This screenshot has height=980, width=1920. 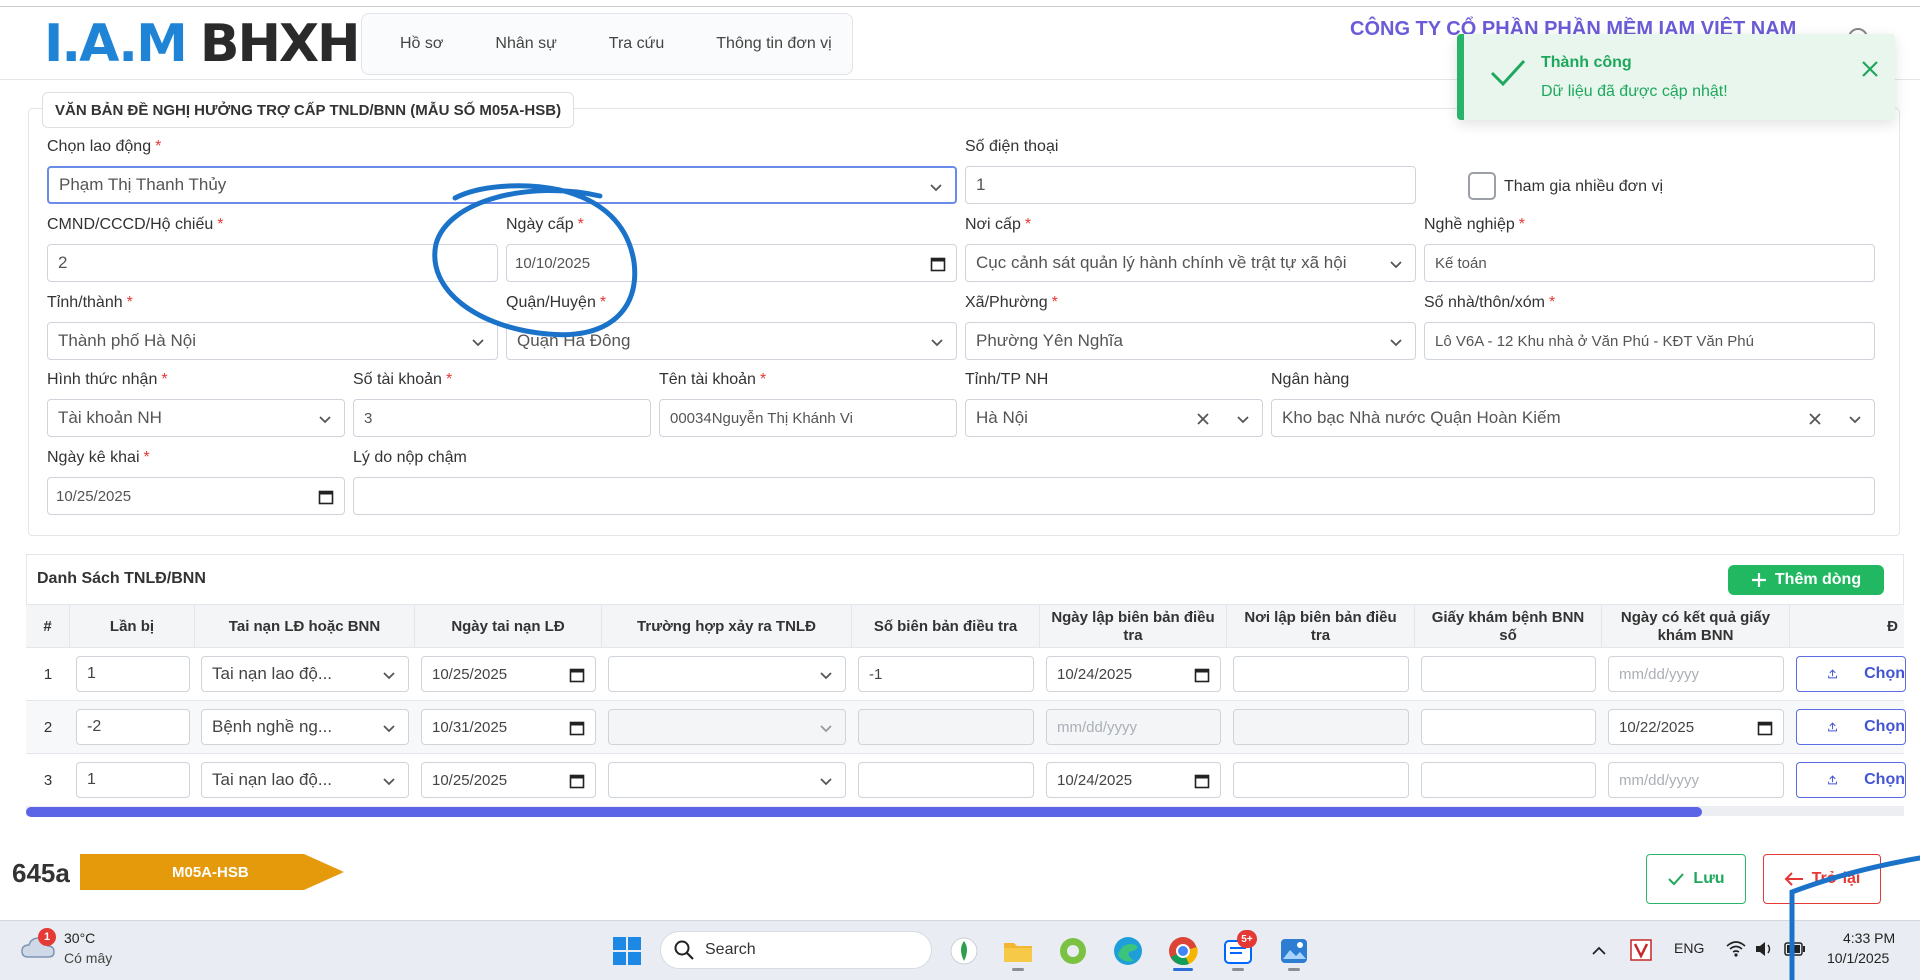 What do you see at coordinates (1133, 627) in the screenshot?
I see `col-header-report-date: Ngày lập biên bản điều tra` at bounding box center [1133, 627].